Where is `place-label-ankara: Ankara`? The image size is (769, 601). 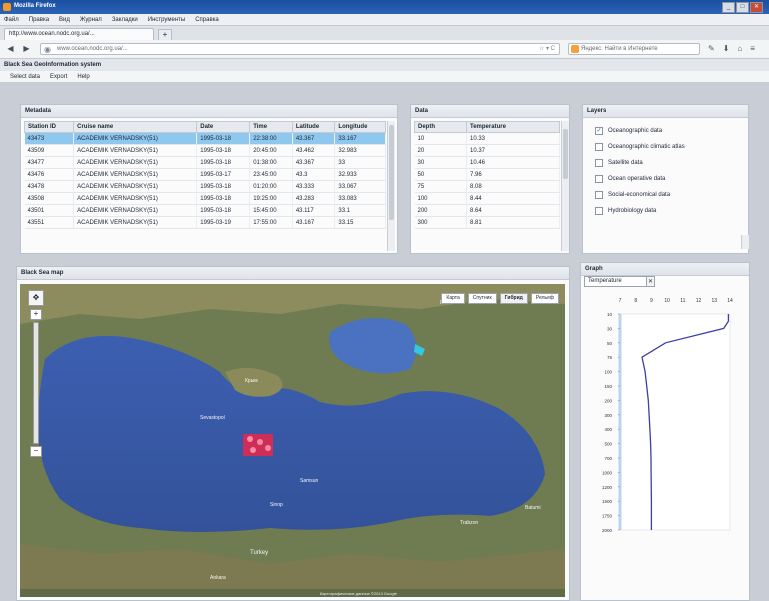 place-label-ankara: Ankara is located at coordinates (218, 578).